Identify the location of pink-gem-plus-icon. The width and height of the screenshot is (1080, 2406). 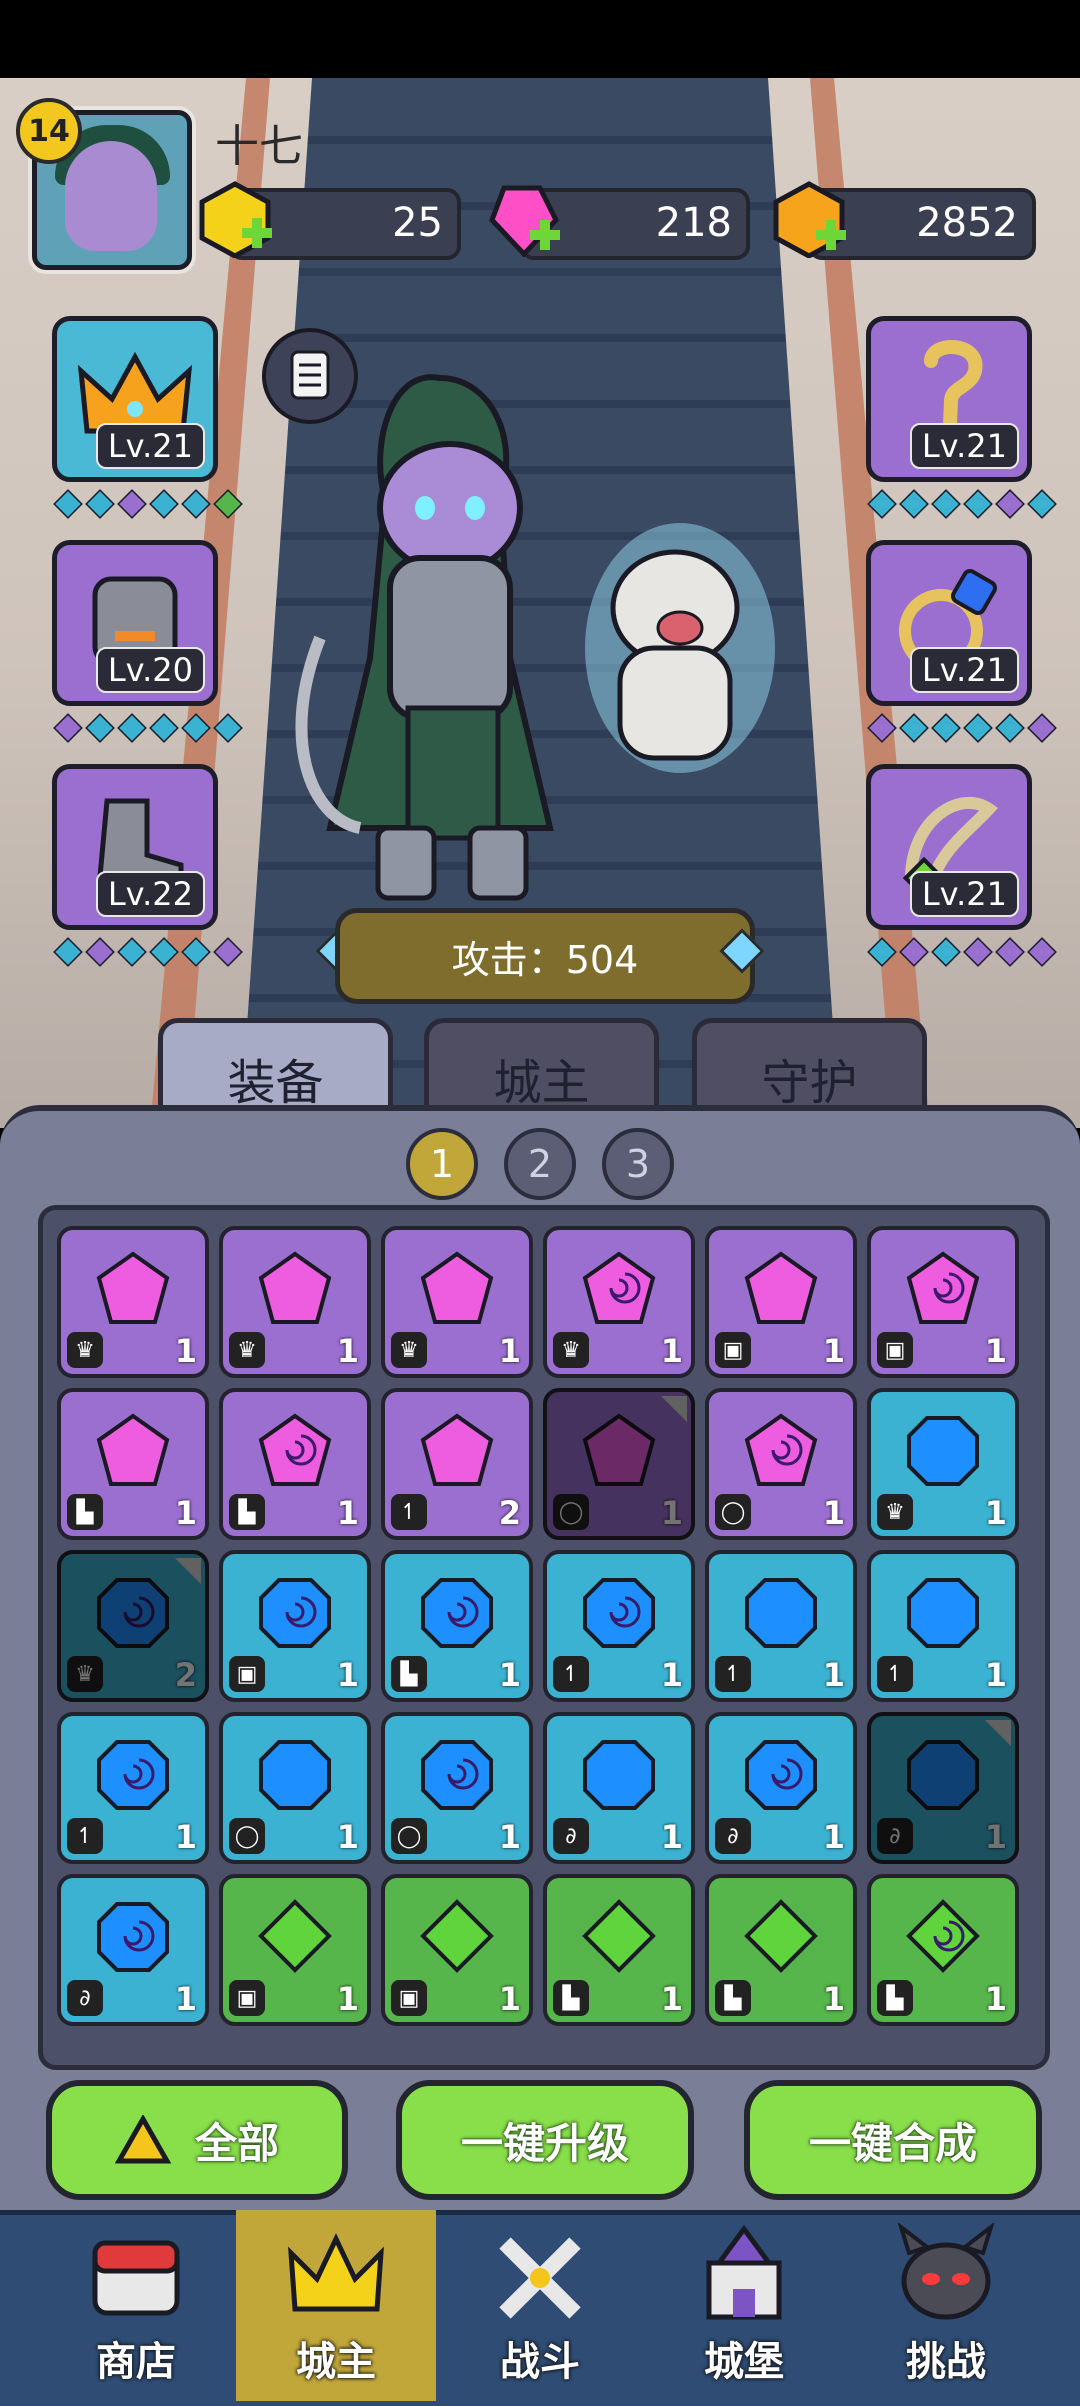
(523, 219).